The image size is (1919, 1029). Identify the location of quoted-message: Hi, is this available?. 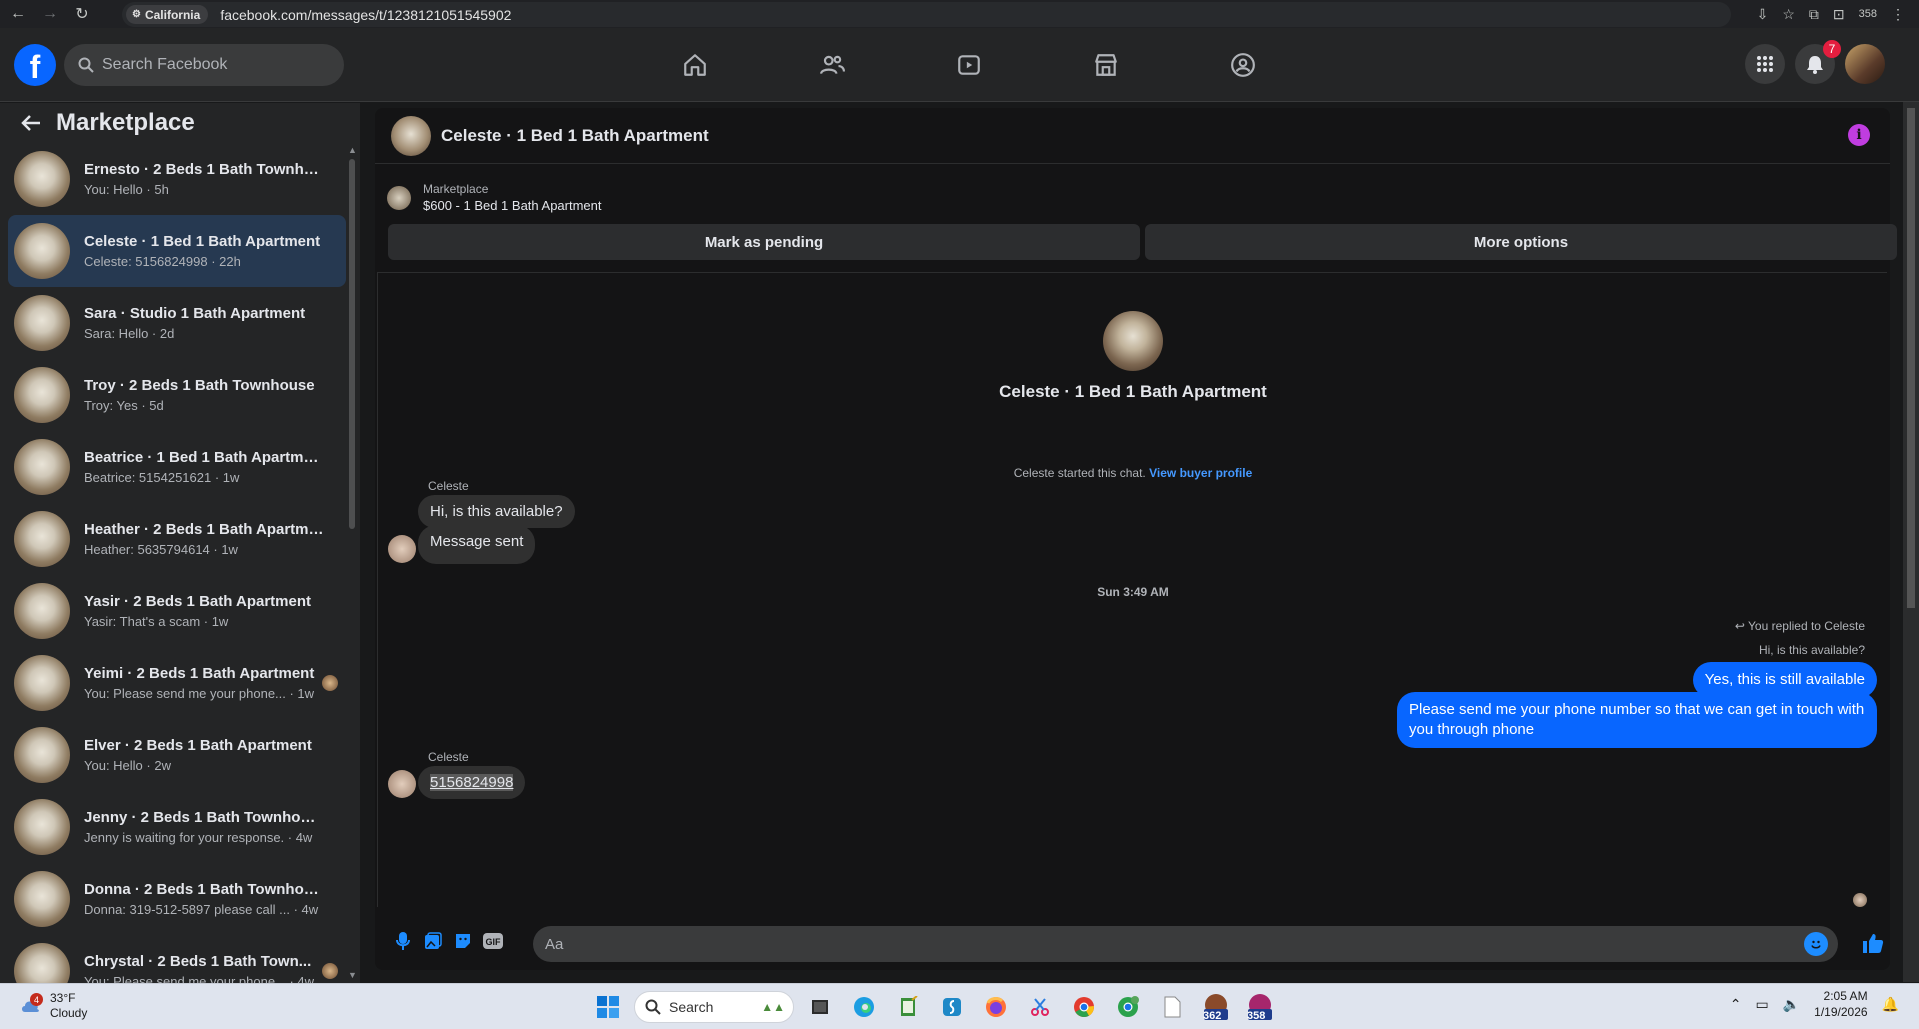
(1812, 650).